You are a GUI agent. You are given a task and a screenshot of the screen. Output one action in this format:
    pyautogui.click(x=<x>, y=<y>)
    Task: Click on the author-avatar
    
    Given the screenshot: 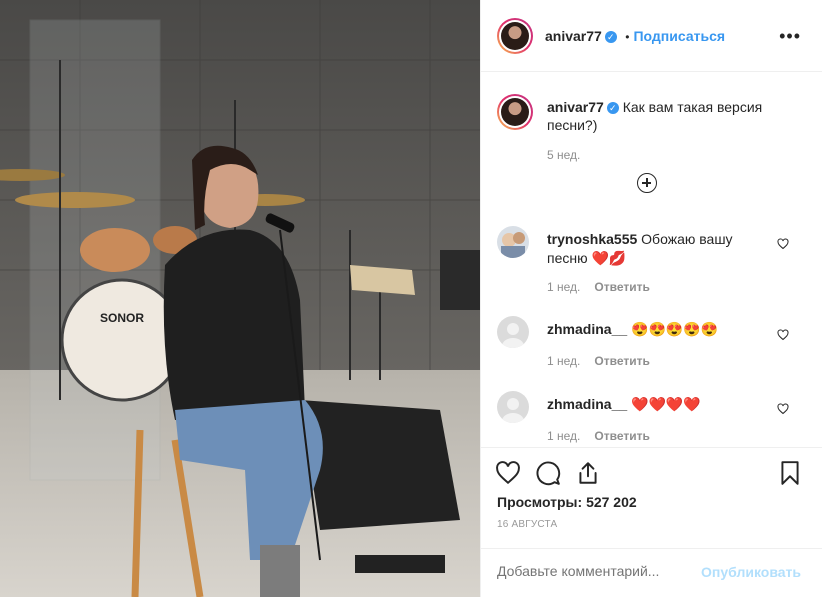 What is the action you would take?
    pyautogui.click(x=515, y=36)
    